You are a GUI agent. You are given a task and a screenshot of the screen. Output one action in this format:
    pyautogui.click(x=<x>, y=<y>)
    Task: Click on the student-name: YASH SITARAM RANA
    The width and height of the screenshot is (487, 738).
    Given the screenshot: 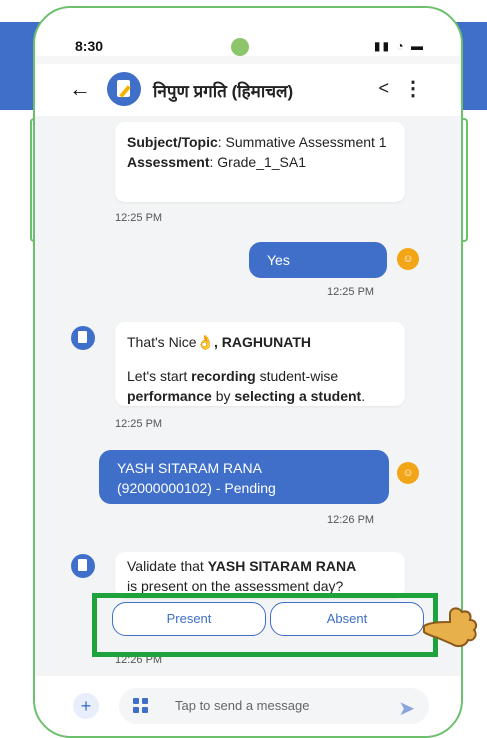 What is the action you would take?
    pyautogui.click(x=189, y=468)
    